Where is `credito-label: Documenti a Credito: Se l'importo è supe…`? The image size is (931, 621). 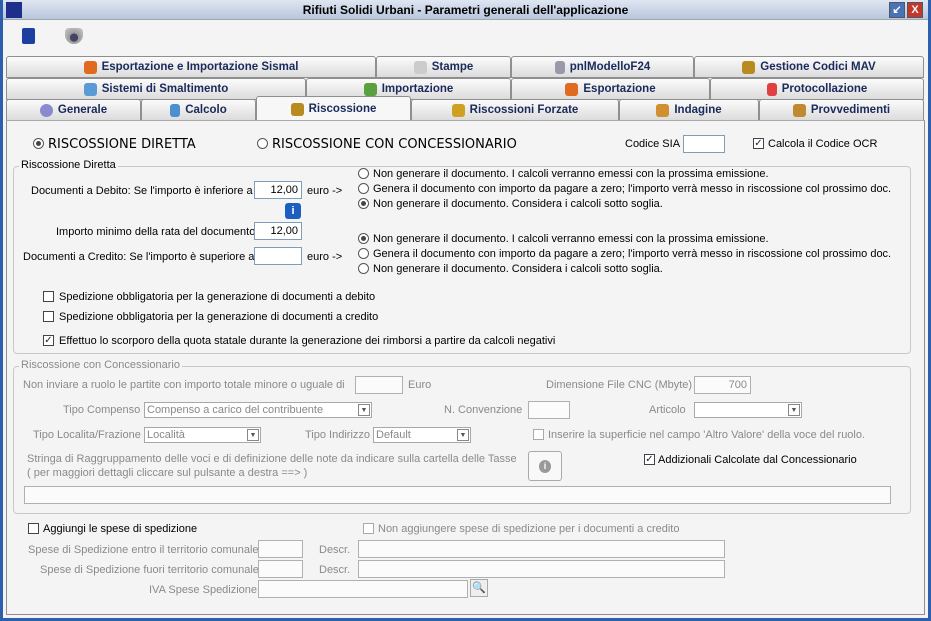
credito-label: Documenti a Credito: Se l'importo è supe… is located at coordinates (139, 257).